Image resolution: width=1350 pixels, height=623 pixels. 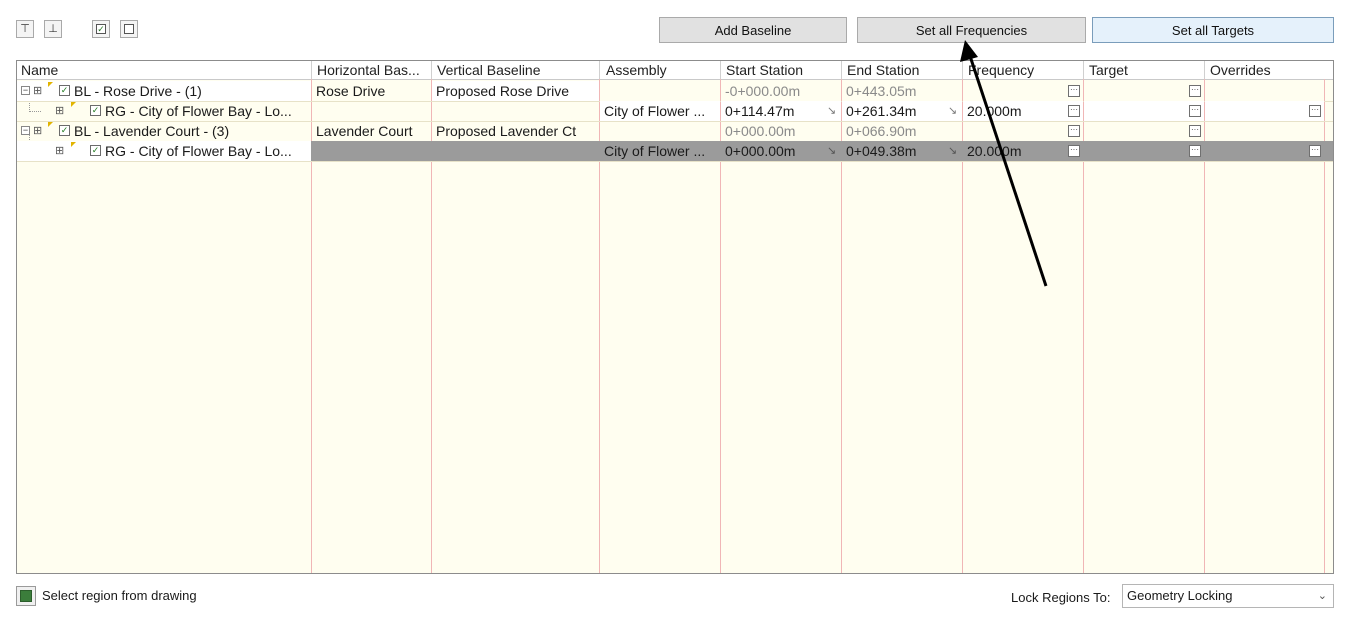 What do you see at coordinates (119, 595) in the screenshot?
I see `select-region-label: Select region from drawing` at bounding box center [119, 595].